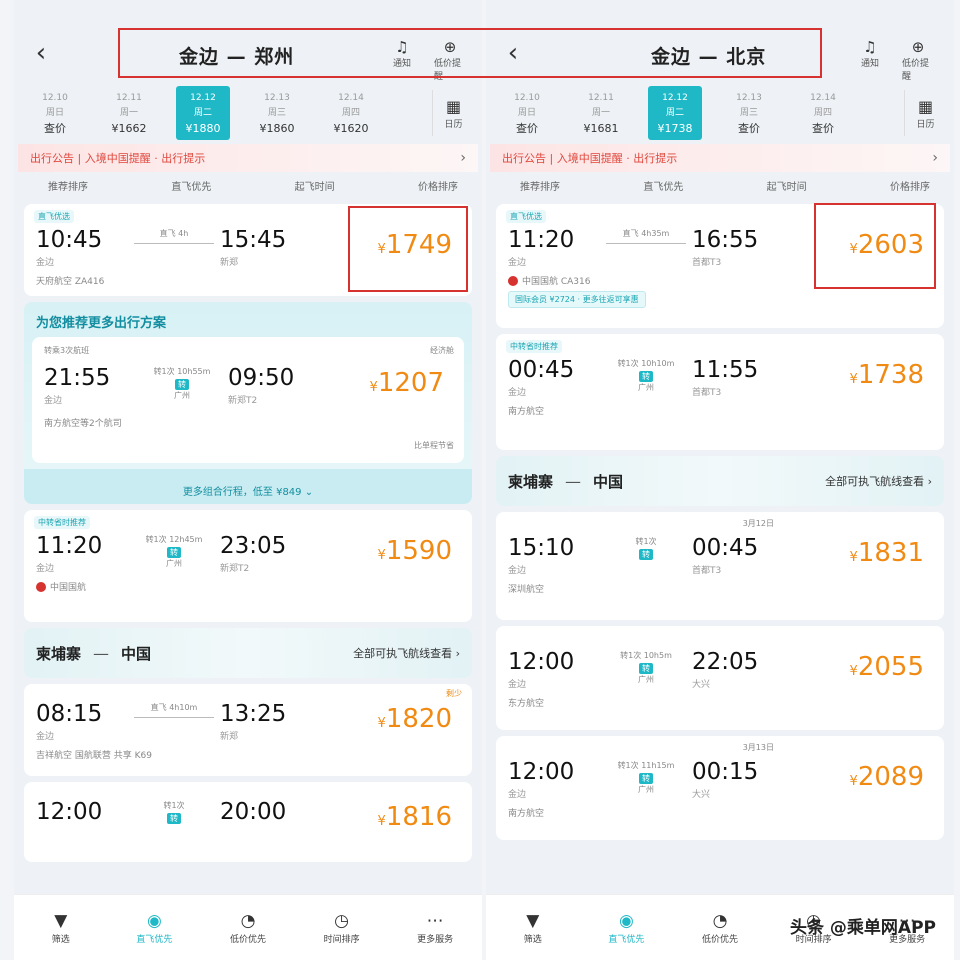 The height and width of the screenshot is (960, 960). I want to click on date-tab: 12.13 周三 ¥1860, so click(277, 113).